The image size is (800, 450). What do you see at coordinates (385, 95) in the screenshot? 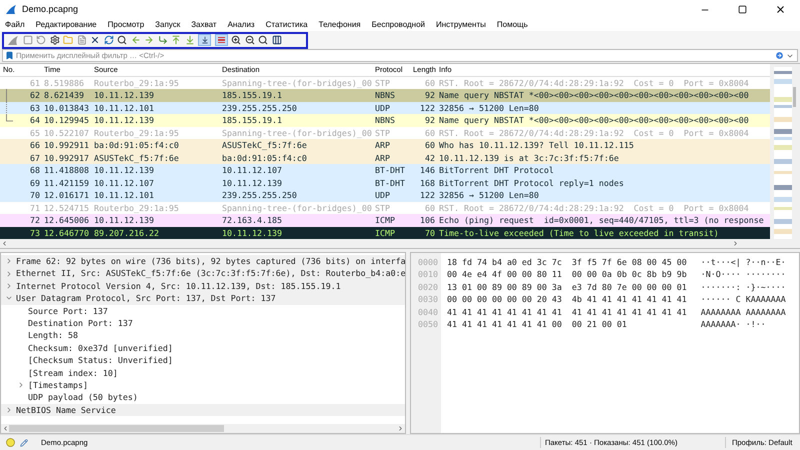
I see `packet-row: 62 8.621439 10.11.12.139 185.155.19.1 NBNS 92 Name query NBSTAT *<00><00><00><00><00><00><00><00><00><00><00` at bounding box center [385, 95].